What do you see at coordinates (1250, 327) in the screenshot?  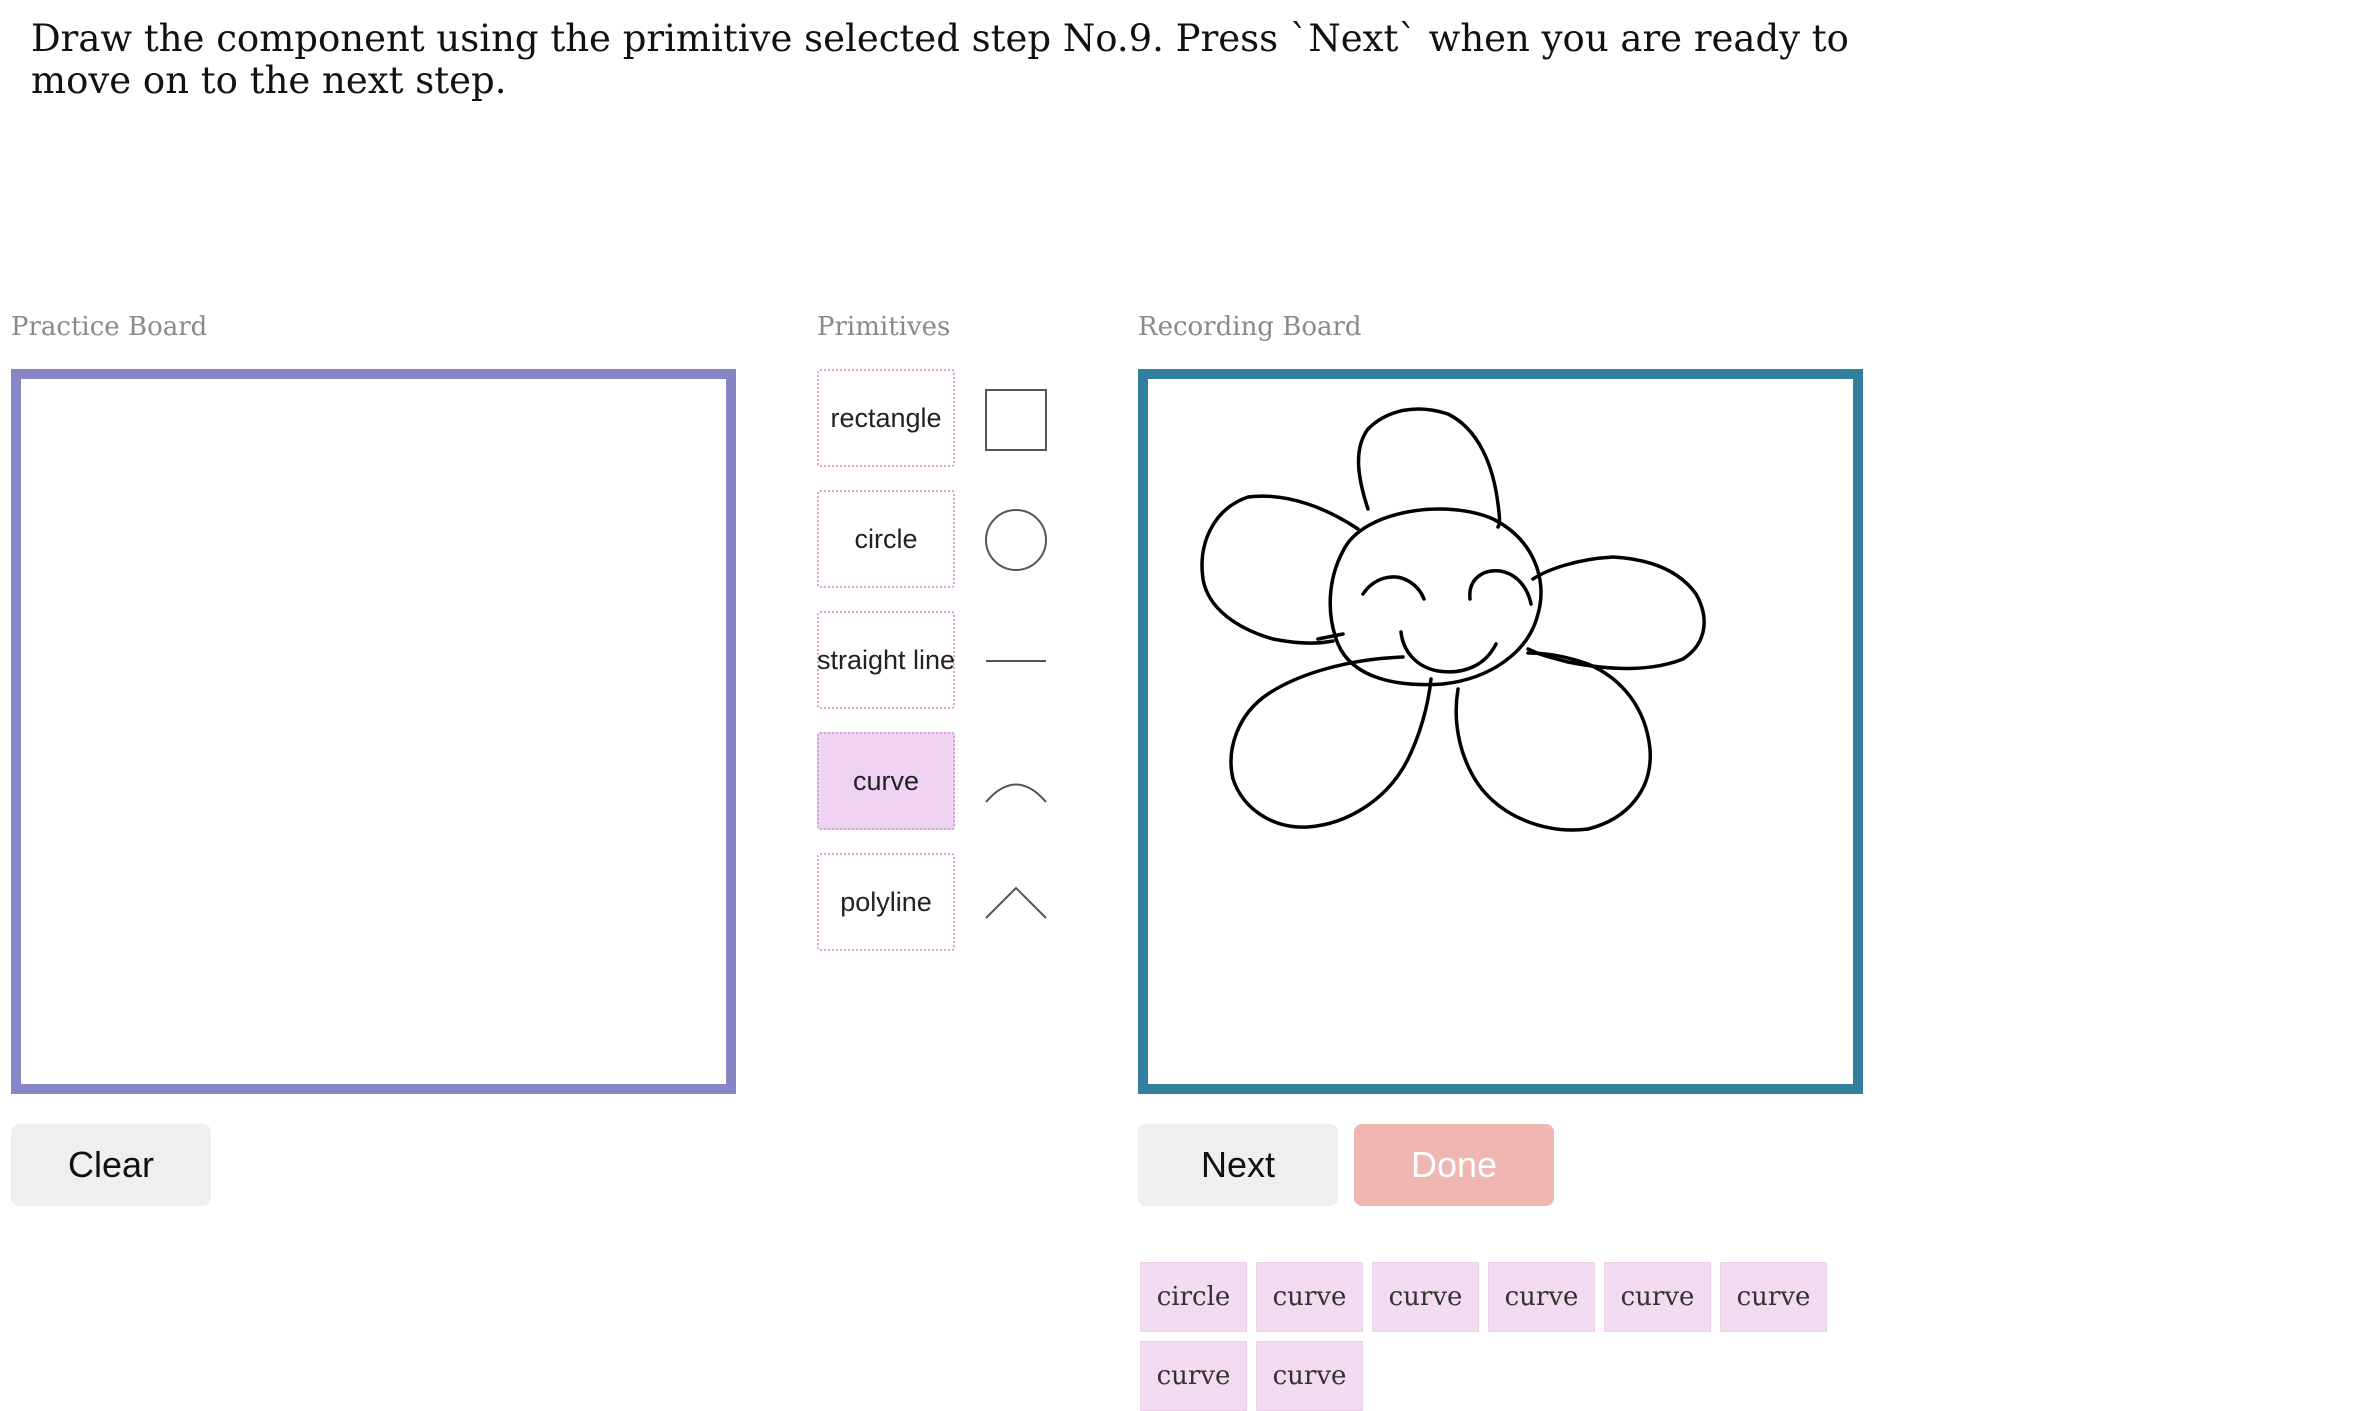 I see `recording-board-label: Recording Board` at bounding box center [1250, 327].